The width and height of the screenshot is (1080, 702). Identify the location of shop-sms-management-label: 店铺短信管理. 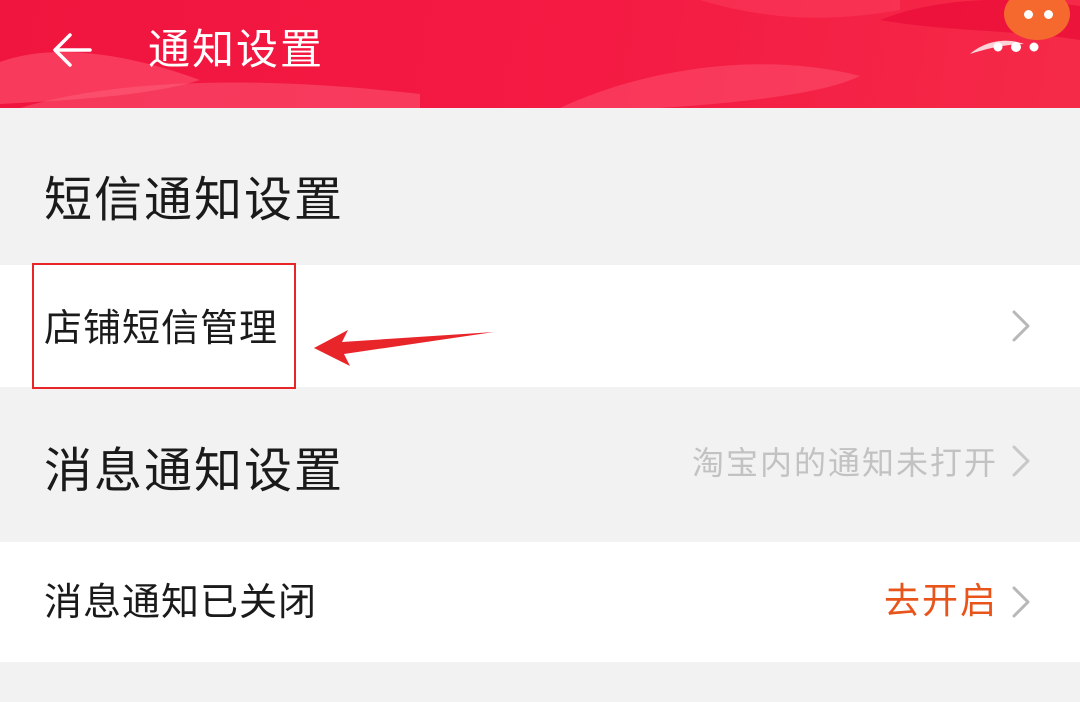
(161, 328).